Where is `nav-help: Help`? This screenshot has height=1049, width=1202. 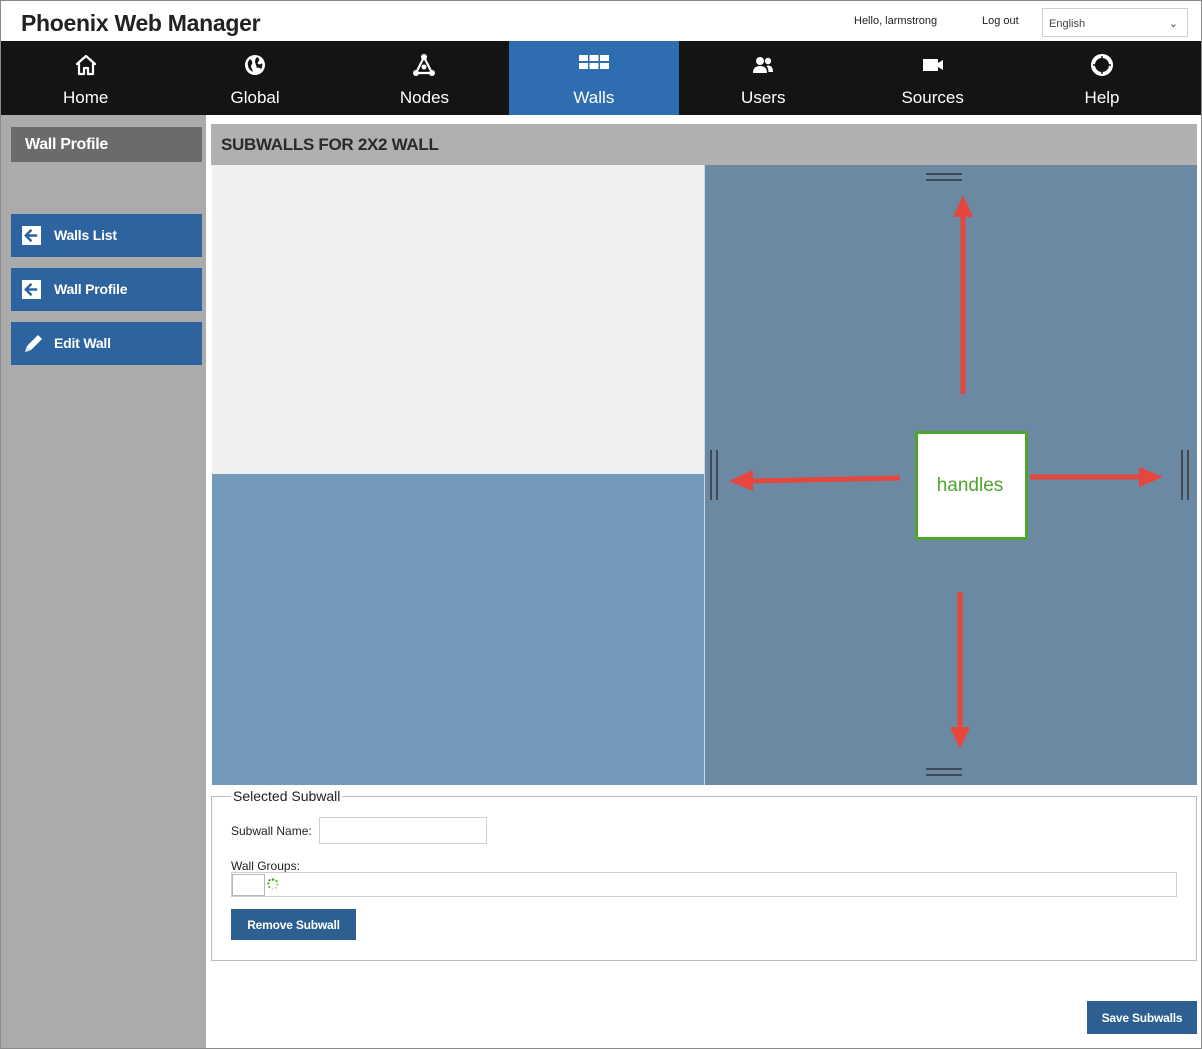
nav-help: Help is located at coordinates (1101, 78).